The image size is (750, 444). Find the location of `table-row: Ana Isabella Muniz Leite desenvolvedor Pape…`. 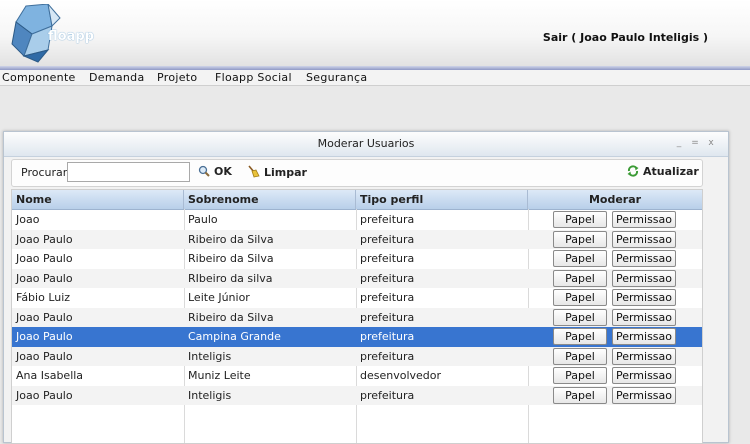

table-row: Ana Isabella Muniz Leite desenvolvedor Pape… is located at coordinates (357, 376).